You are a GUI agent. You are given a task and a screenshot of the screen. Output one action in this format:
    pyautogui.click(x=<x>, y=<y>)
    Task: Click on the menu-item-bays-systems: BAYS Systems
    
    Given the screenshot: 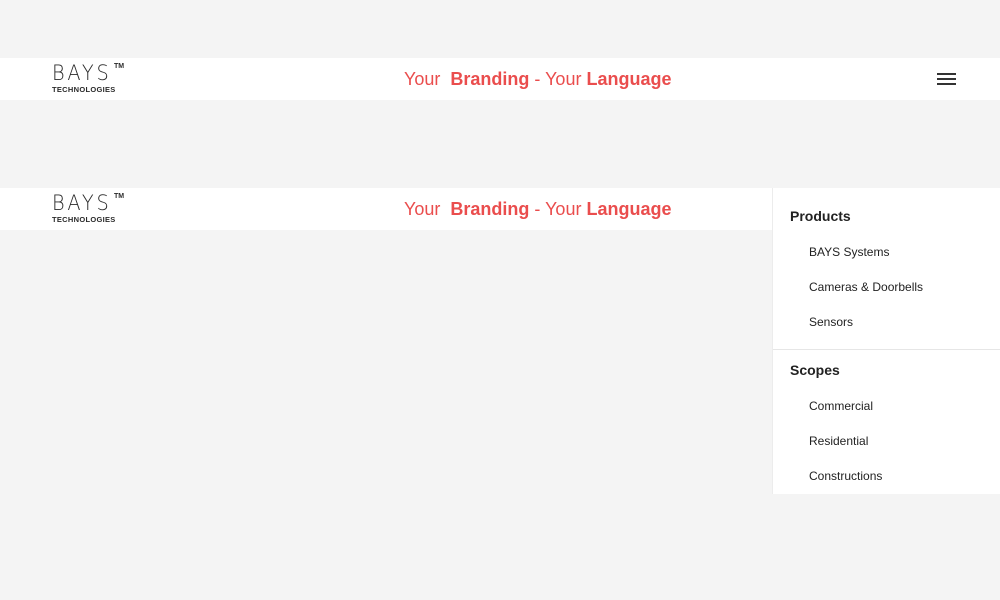 What is the action you would take?
    pyautogui.click(x=849, y=252)
    